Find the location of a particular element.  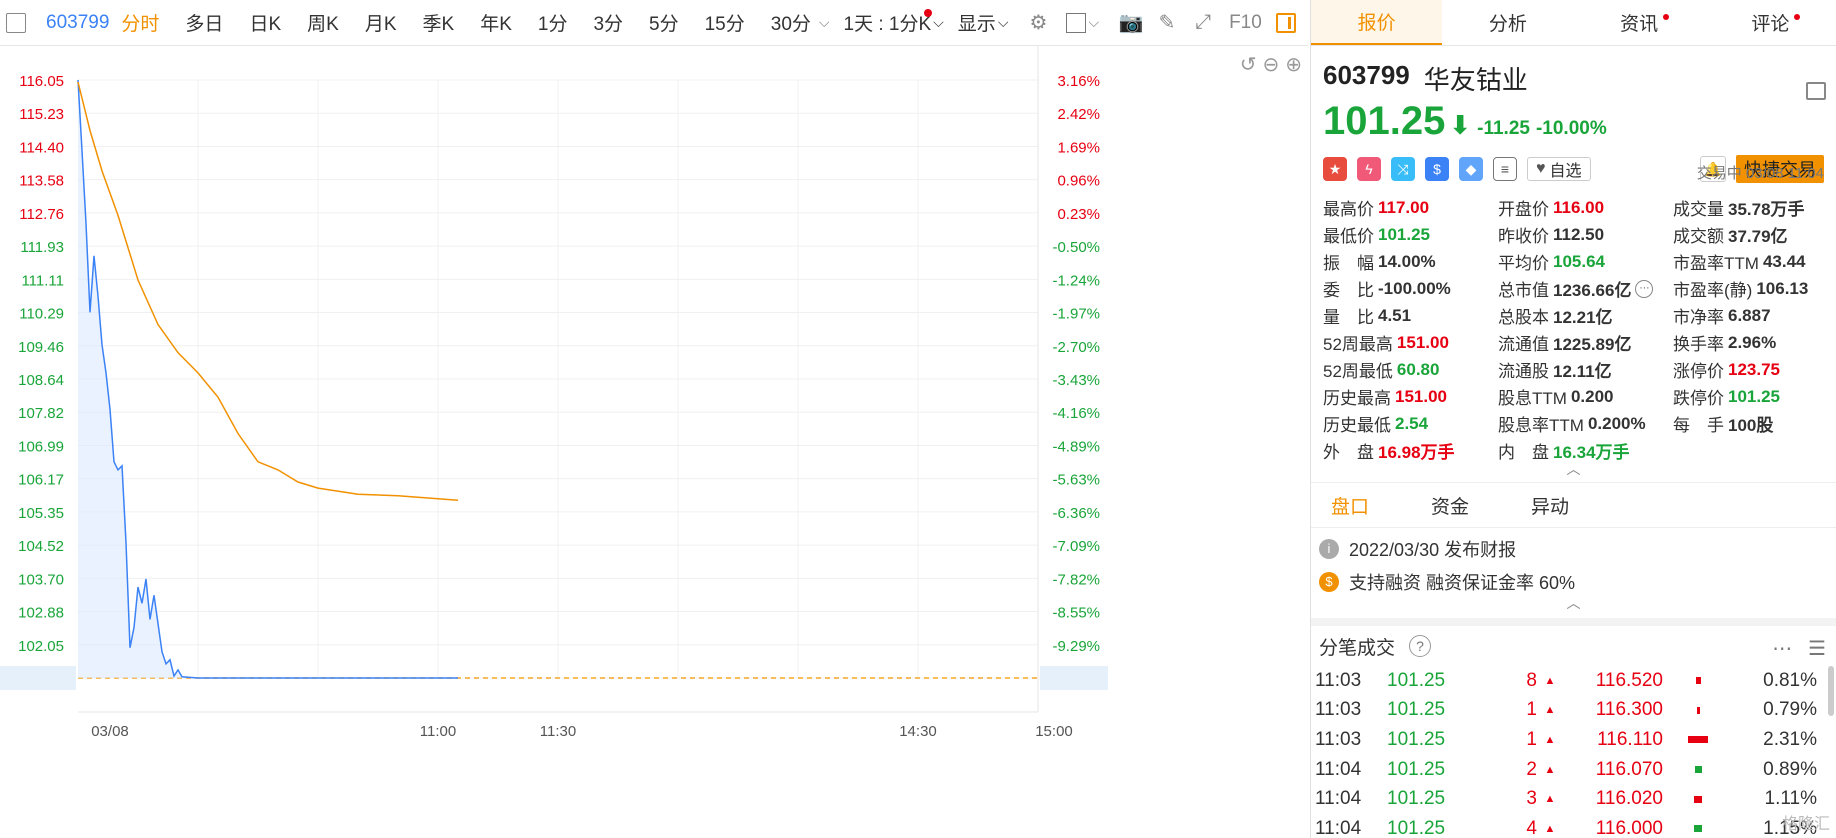

panel-tab: 分析 is located at coordinates (1507, 22).